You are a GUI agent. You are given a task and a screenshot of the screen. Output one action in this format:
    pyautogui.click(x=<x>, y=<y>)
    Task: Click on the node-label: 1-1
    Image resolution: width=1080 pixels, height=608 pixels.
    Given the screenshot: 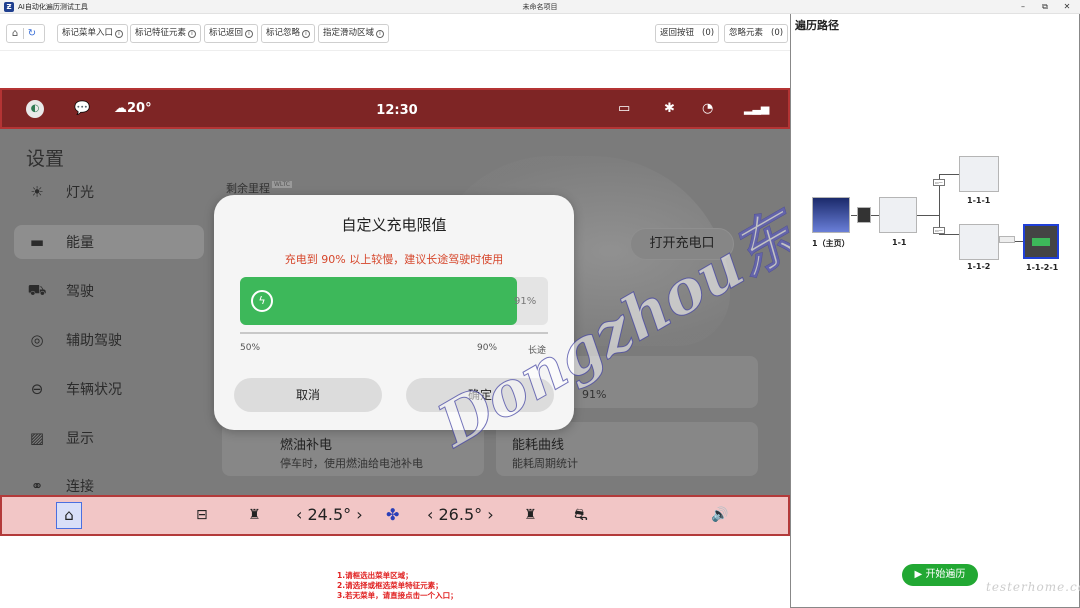 What is the action you would take?
    pyautogui.click(x=899, y=242)
    